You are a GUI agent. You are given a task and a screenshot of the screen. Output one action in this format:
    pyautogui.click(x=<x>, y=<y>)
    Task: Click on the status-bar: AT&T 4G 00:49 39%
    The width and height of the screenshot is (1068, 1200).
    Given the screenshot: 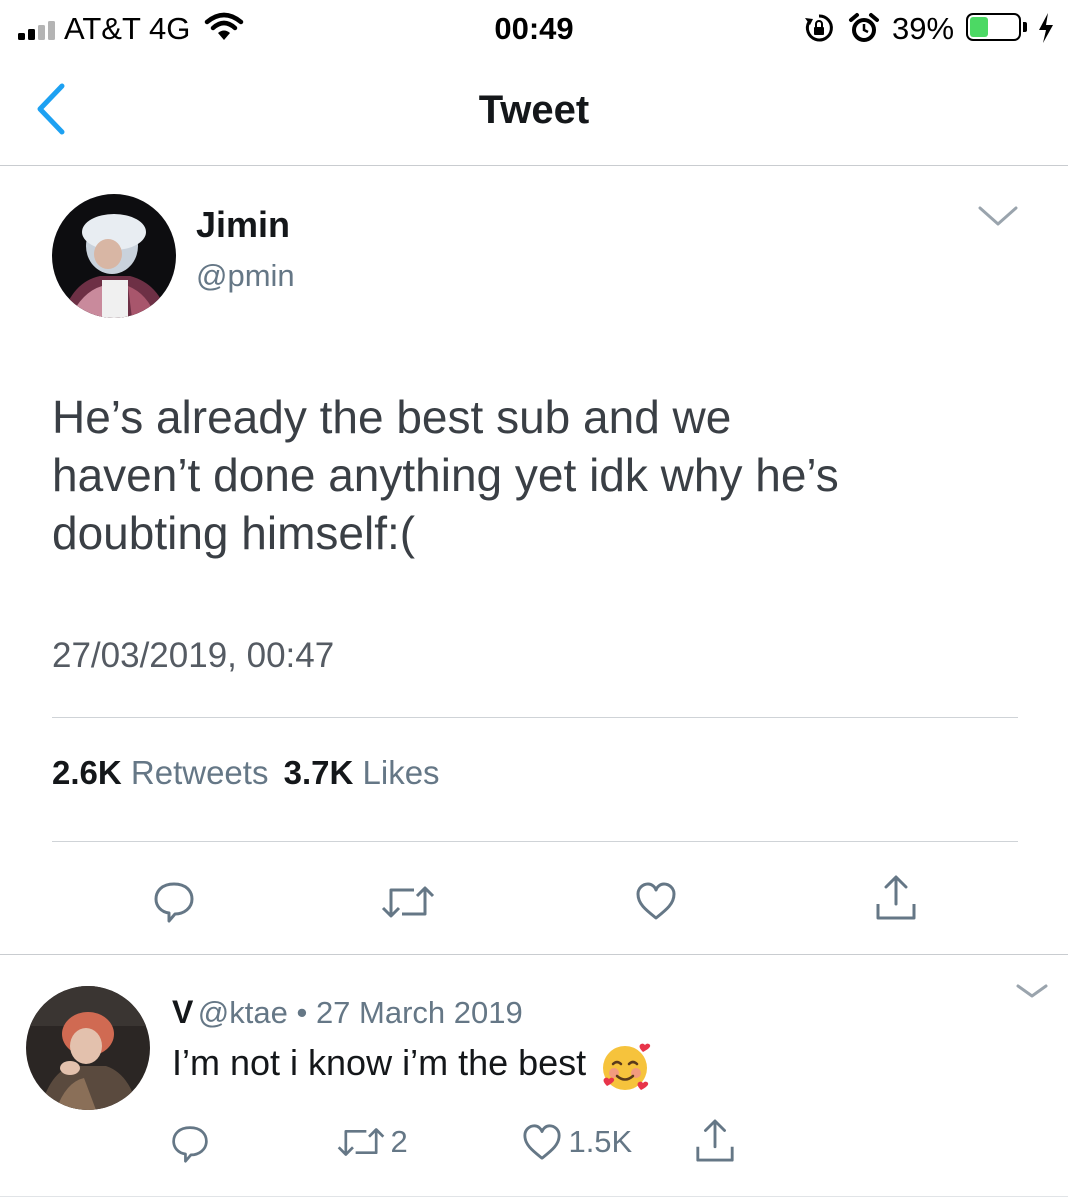 What is the action you would take?
    pyautogui.click(x=534, y=30)
    